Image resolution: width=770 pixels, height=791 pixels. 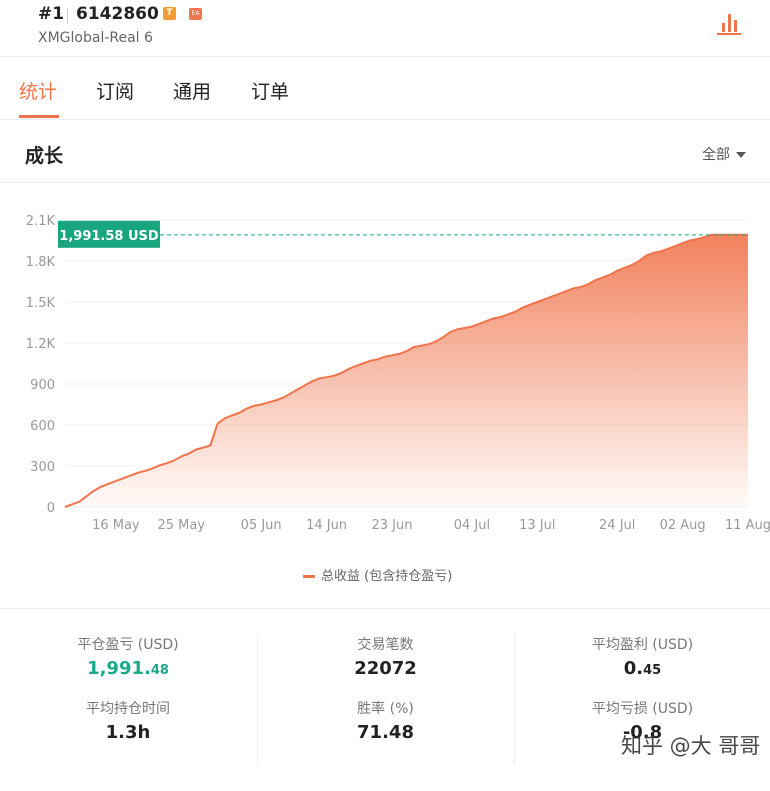 I want to click on y-tick-label: 900, so click(x=42, y=385).